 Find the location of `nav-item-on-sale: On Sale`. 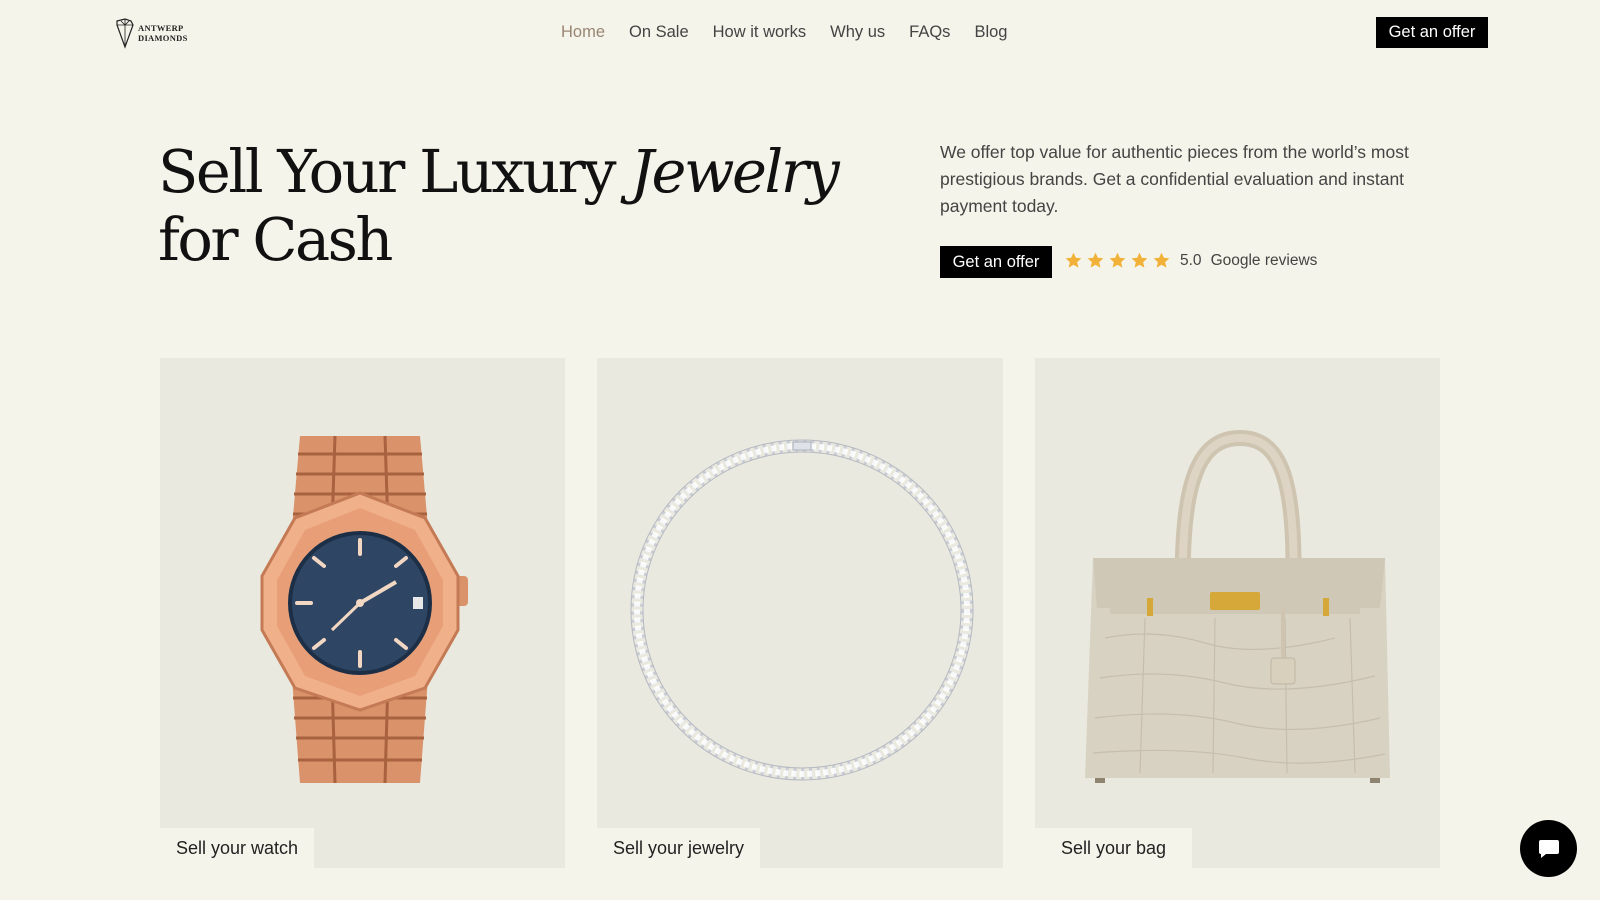

nav-item-on-sale: On Sale is located at coordinates (659, 32).